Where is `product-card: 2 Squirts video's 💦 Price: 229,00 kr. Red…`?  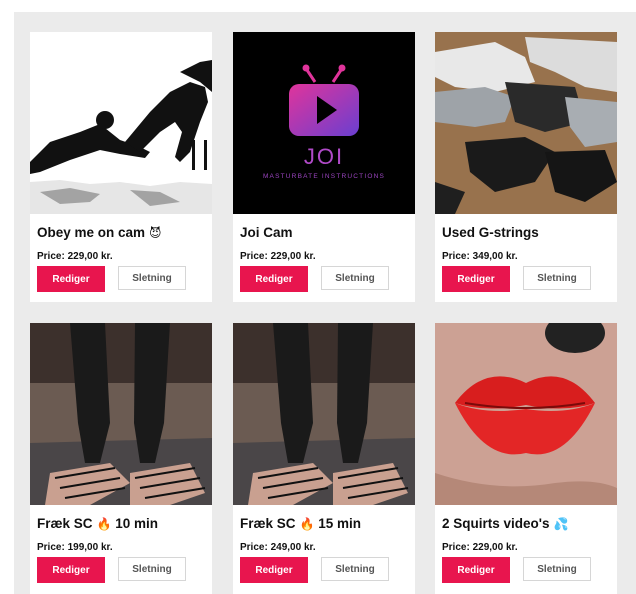 product-card: 2 Squirts video's 💦 Price: 229,00 kr. Red… is located at coordinates (526, 458).